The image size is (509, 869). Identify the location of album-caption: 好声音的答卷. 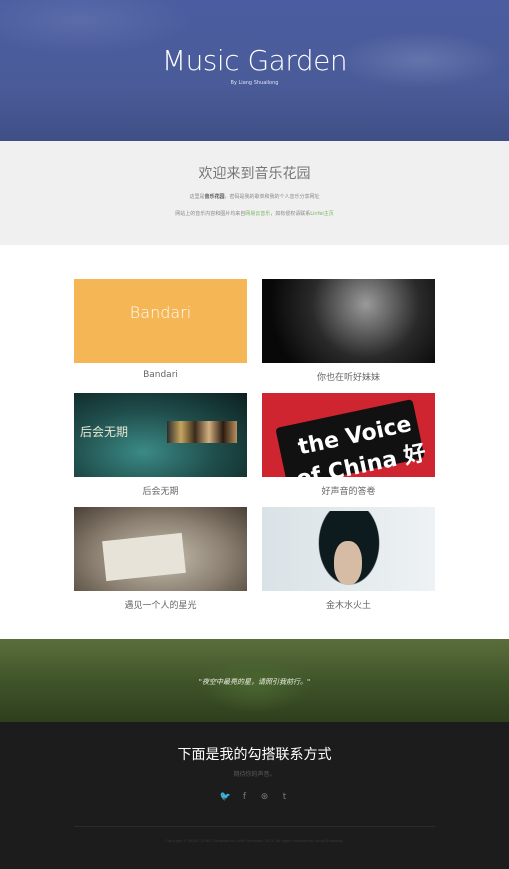
(348, 490).